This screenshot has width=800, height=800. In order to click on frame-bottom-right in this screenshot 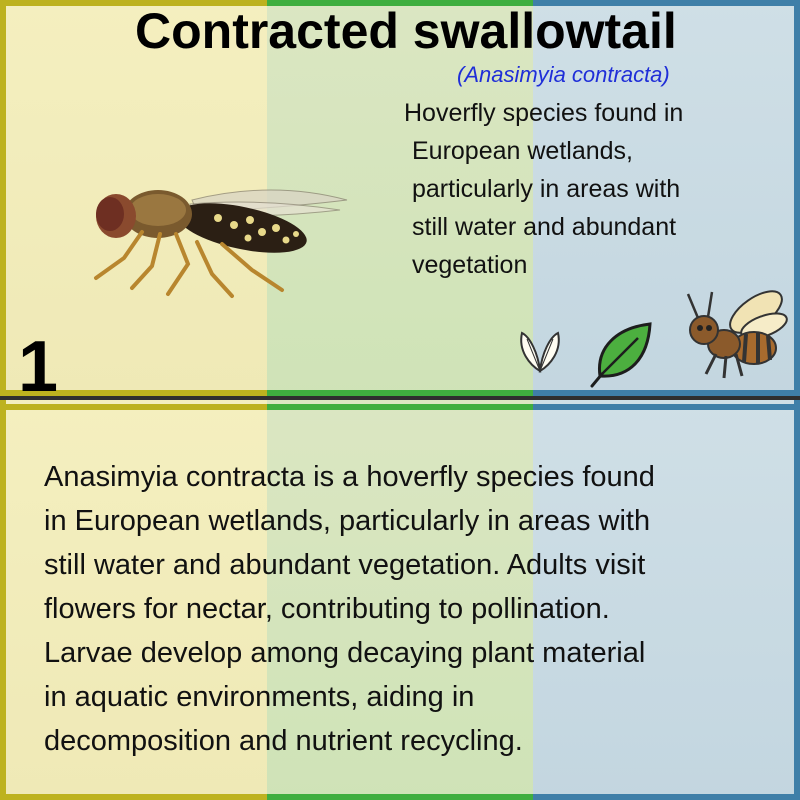, I will do `click(797, 600)`.